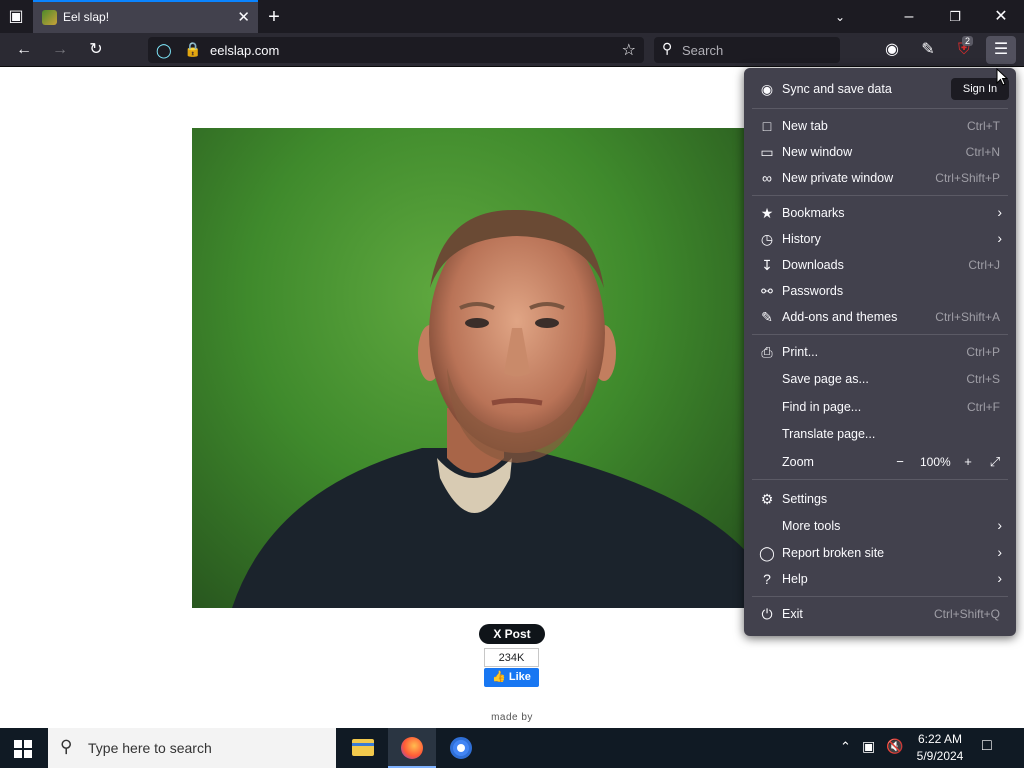 The width and height of the screenshot is (1024, 768). Describe the element at coordinates (840, 17) in the screenshot. I see `list-tabs-icon: ⌄` at that location.